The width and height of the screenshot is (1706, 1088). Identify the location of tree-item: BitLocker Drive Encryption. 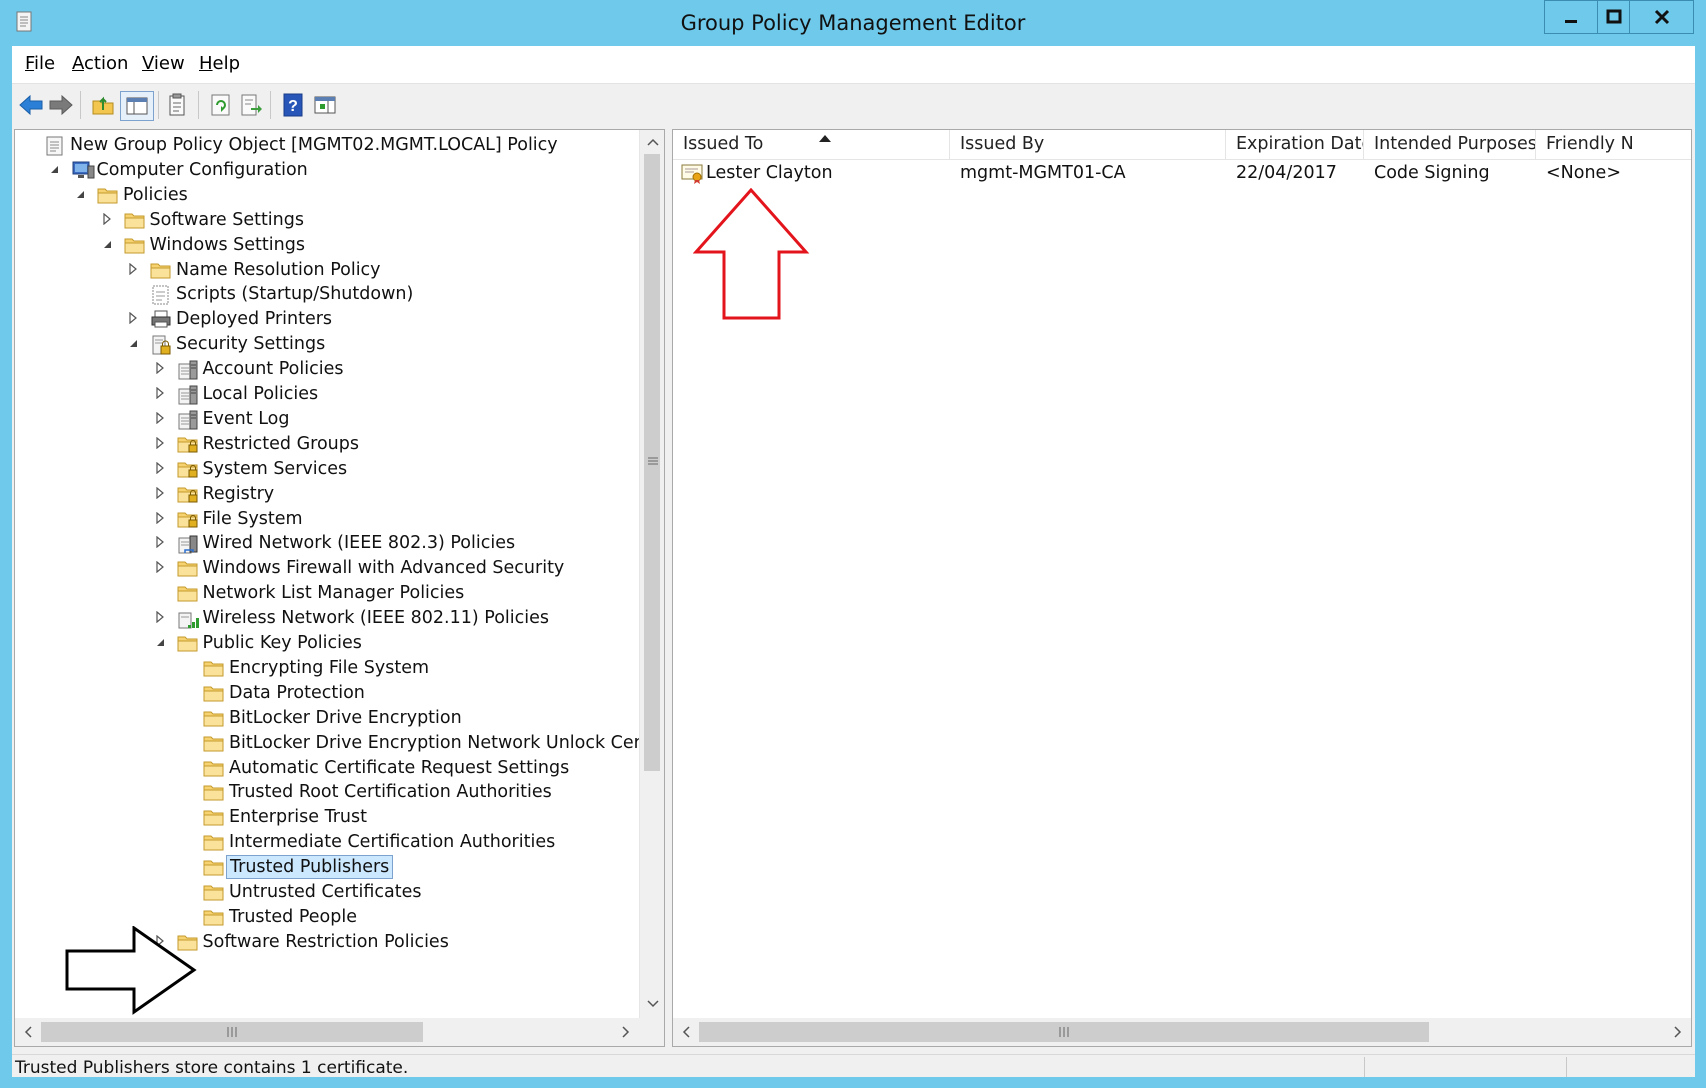
(327, 718).